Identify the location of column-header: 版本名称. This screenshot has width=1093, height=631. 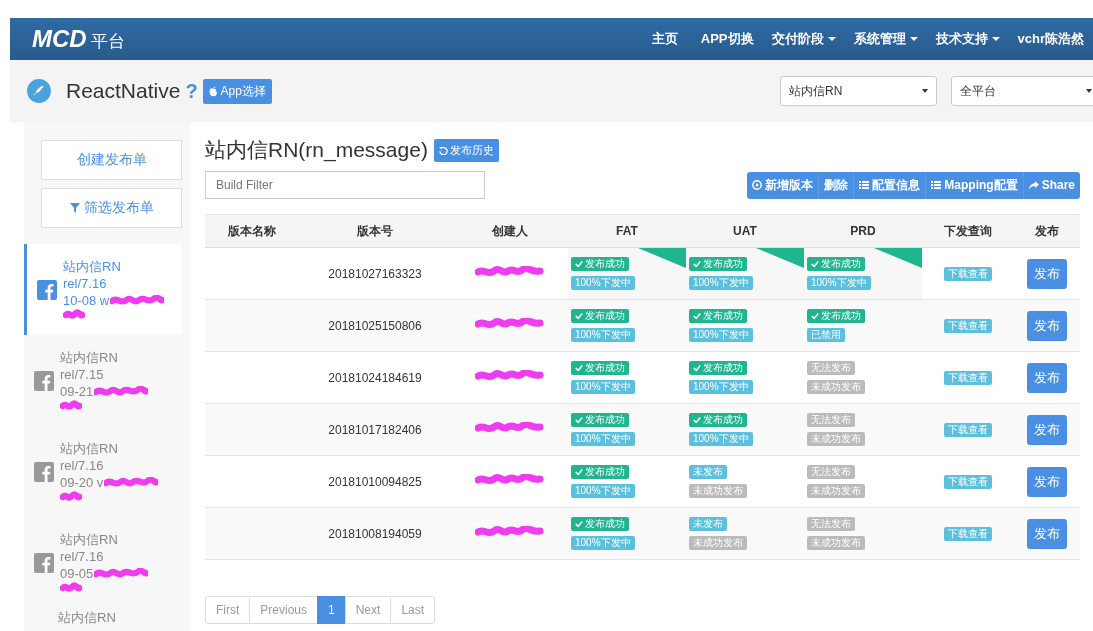
(252, 231).